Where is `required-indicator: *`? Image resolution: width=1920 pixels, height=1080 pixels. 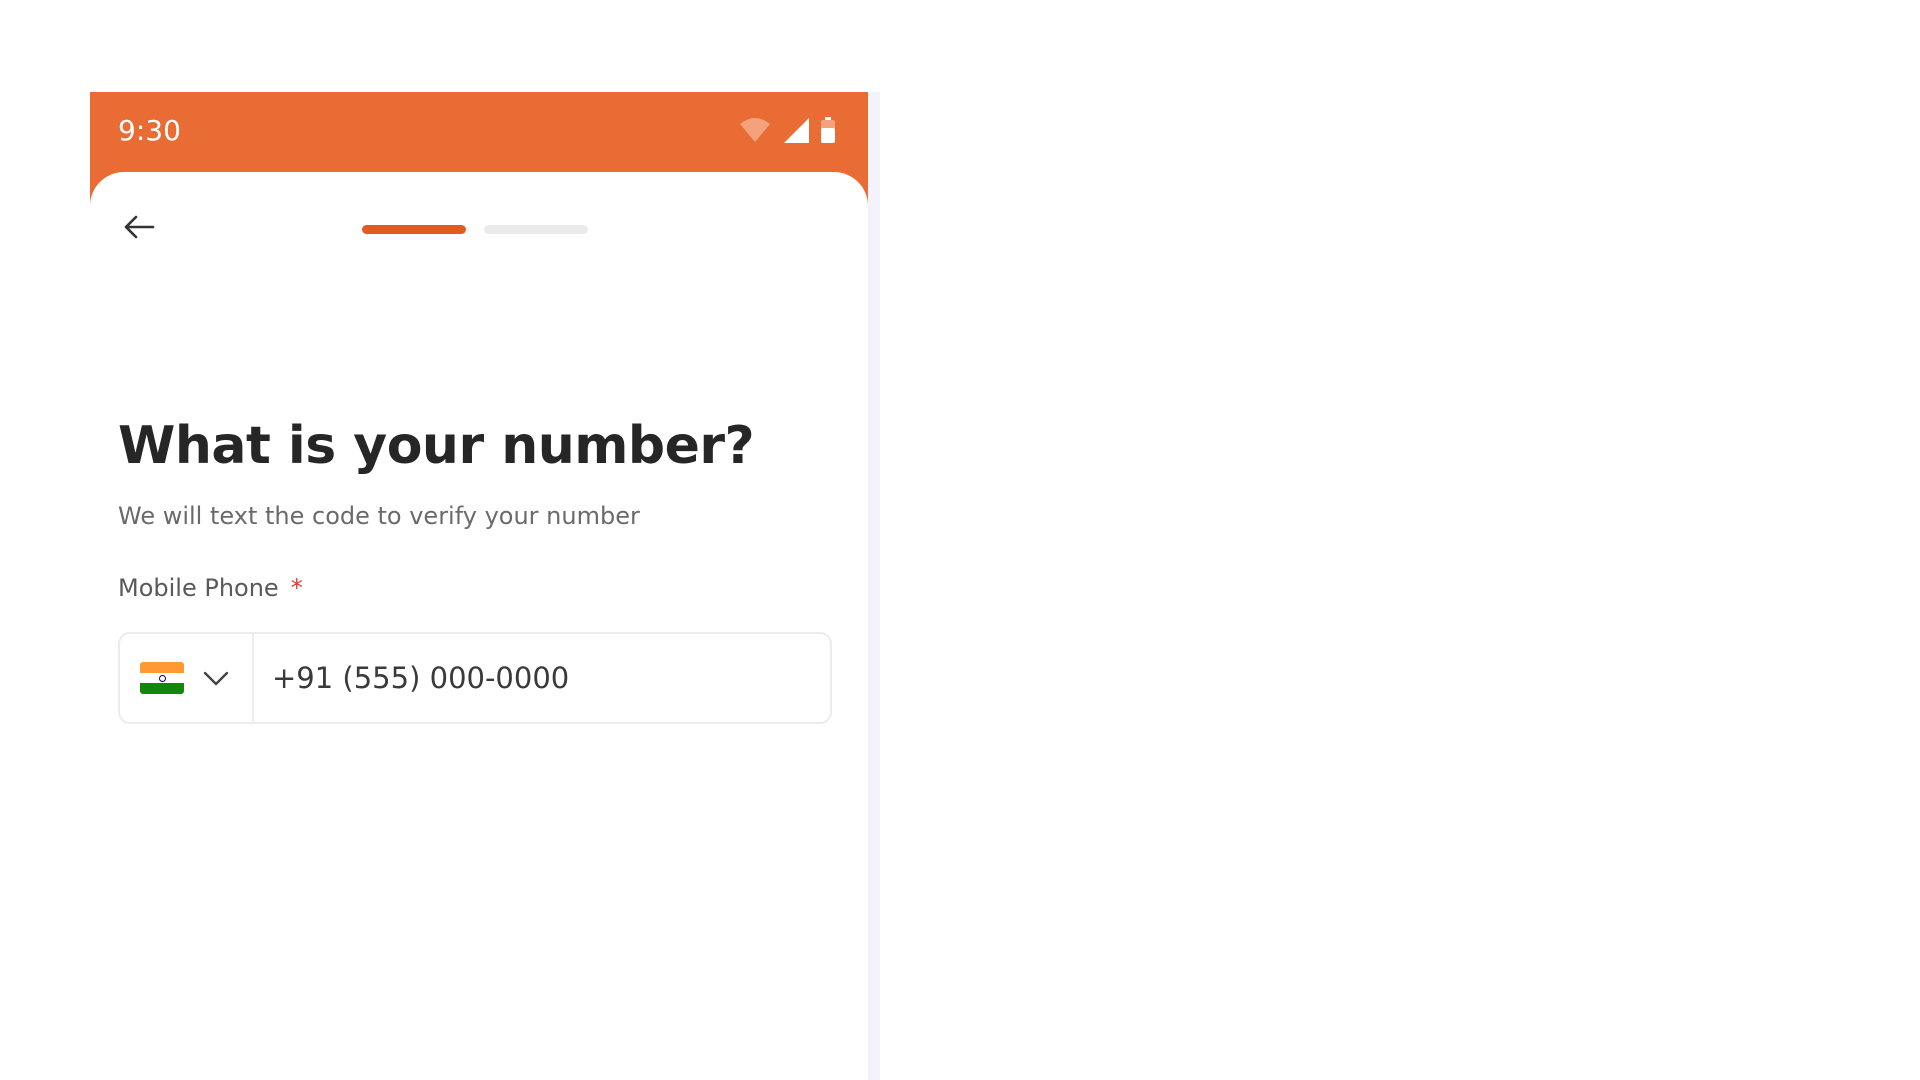
required-indicator: * is located at coordinates (296, 588).